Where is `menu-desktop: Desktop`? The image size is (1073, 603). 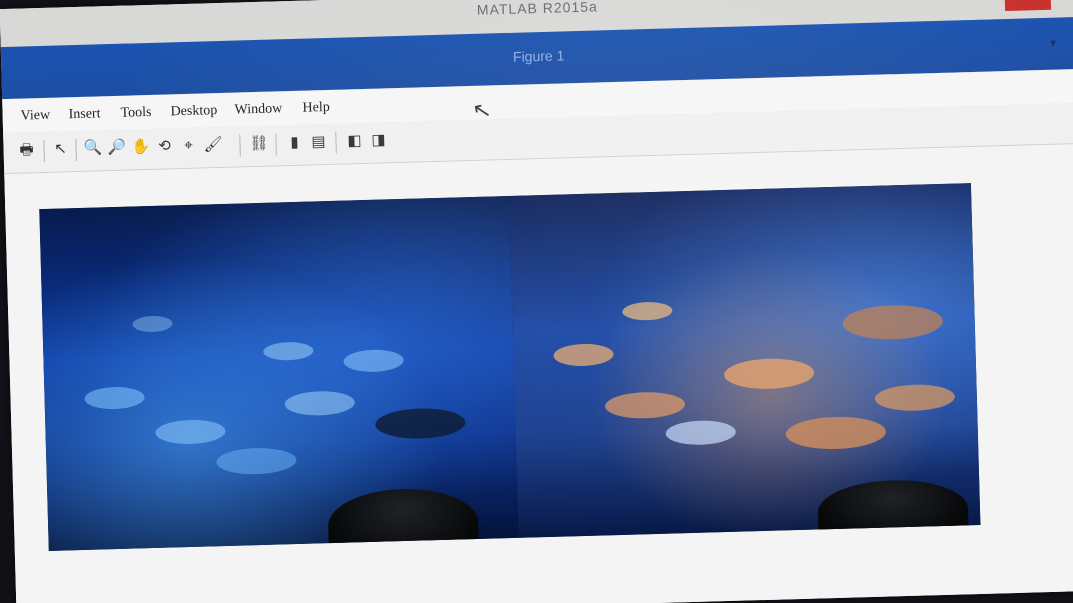 menu-desktop: Desktop is located at coordinates (193, 111).